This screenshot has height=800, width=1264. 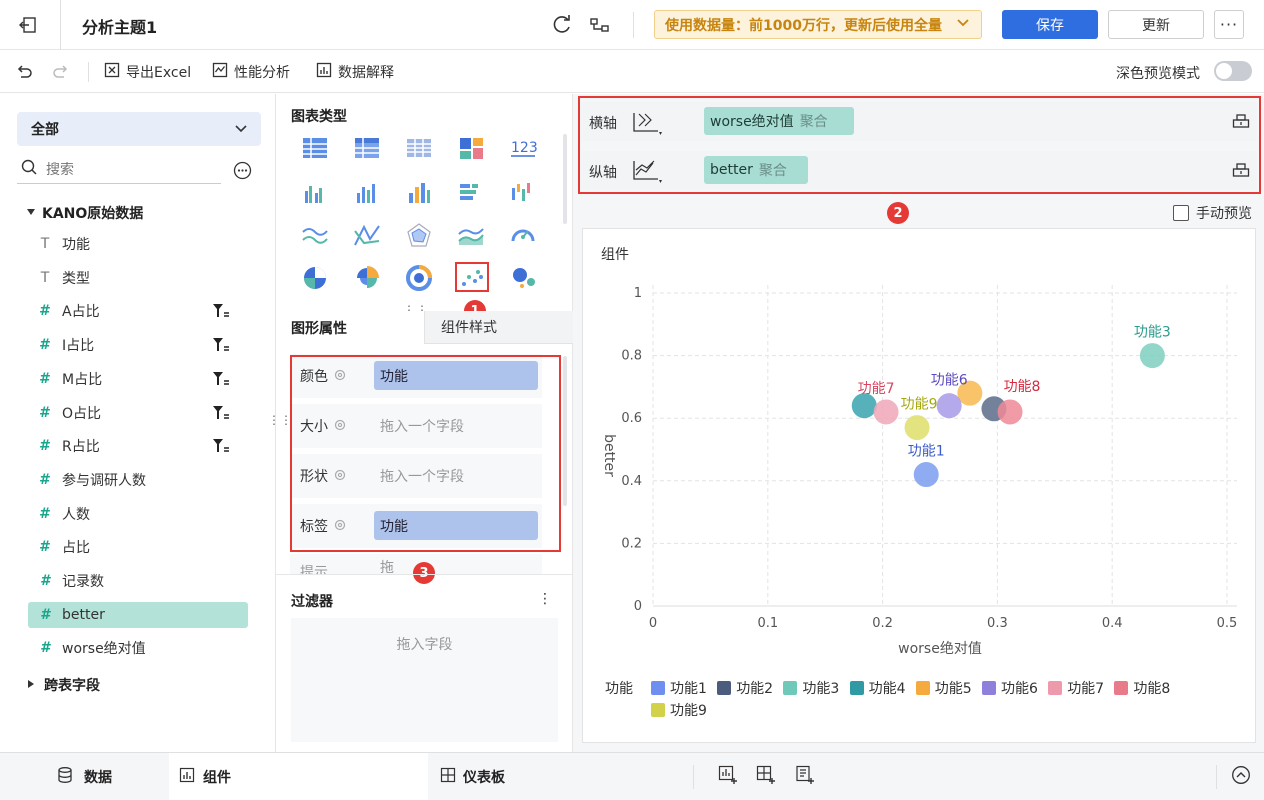 I want to click on undo-icon, so click(x=24, y=73).